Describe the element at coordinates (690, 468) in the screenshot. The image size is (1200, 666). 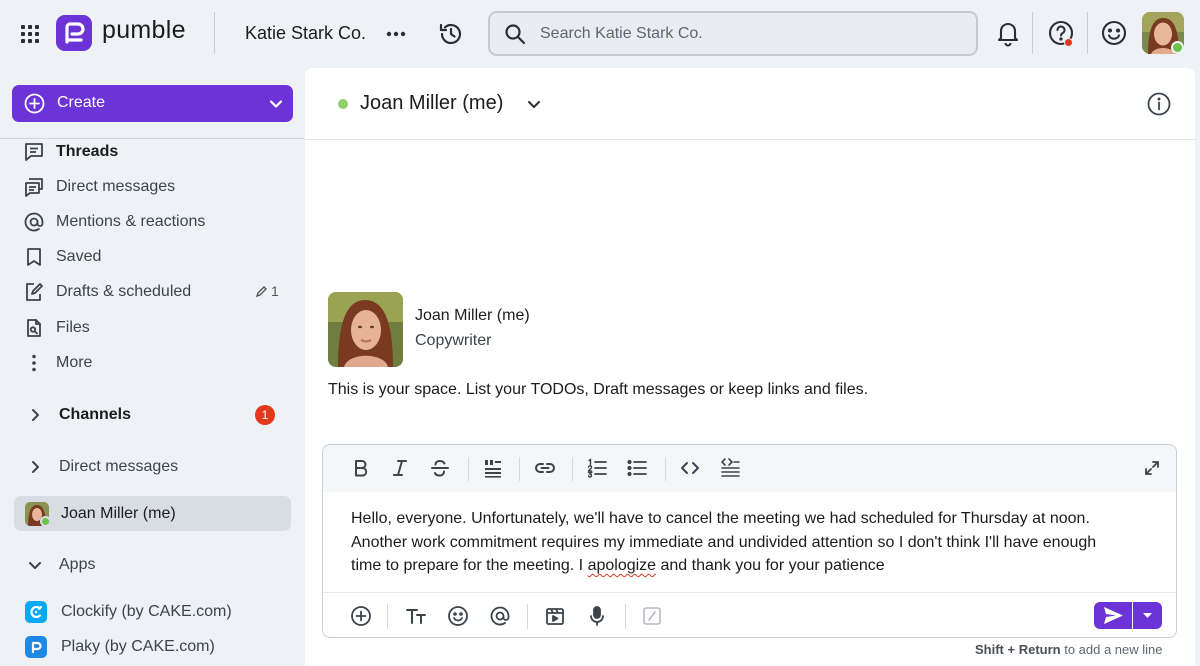
I see `code-icon` at that location.